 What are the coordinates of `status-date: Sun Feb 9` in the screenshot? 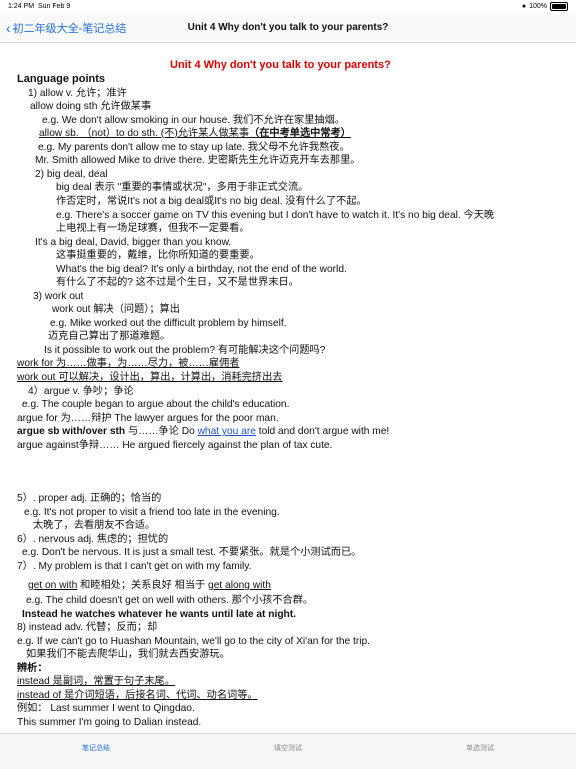 It's located at (54, 6).